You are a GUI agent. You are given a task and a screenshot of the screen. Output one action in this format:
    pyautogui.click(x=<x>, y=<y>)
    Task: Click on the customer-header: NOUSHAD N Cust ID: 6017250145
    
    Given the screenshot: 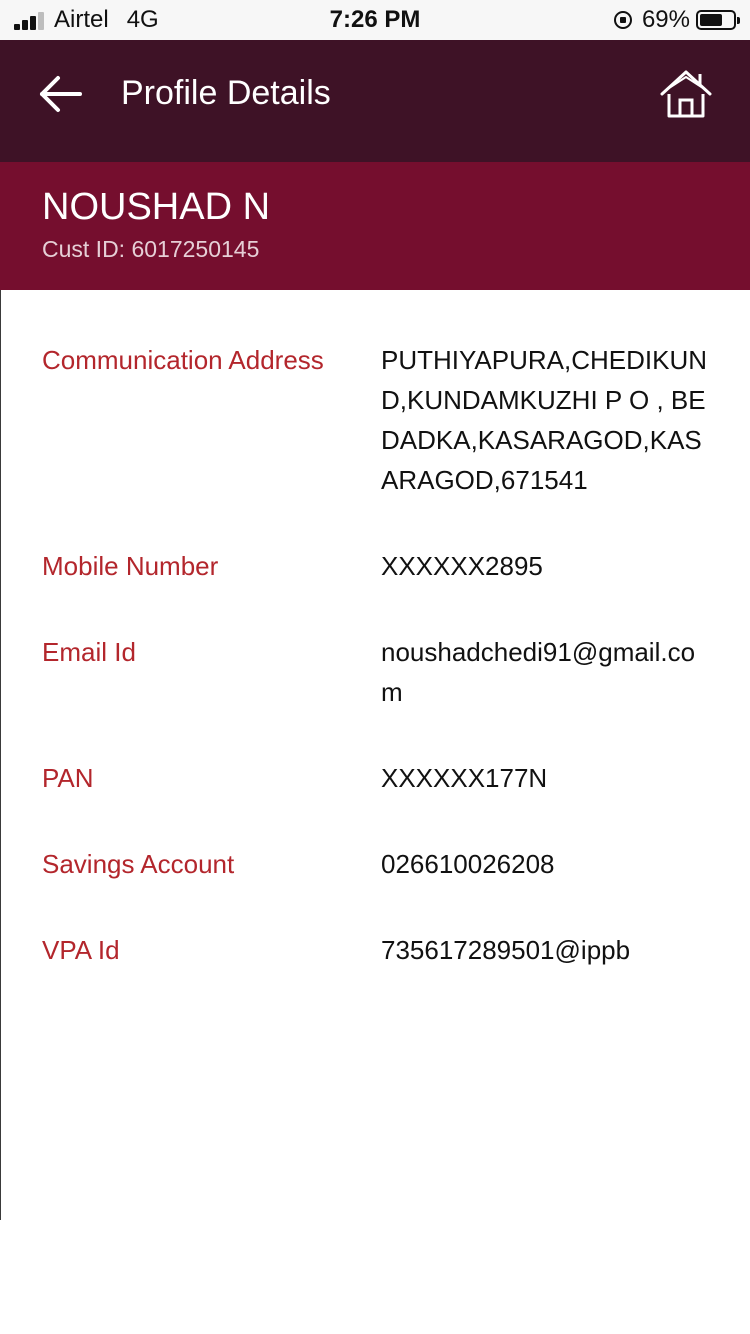 What is the action you would take?
    pyautogui.click(x=375, y=226)
    